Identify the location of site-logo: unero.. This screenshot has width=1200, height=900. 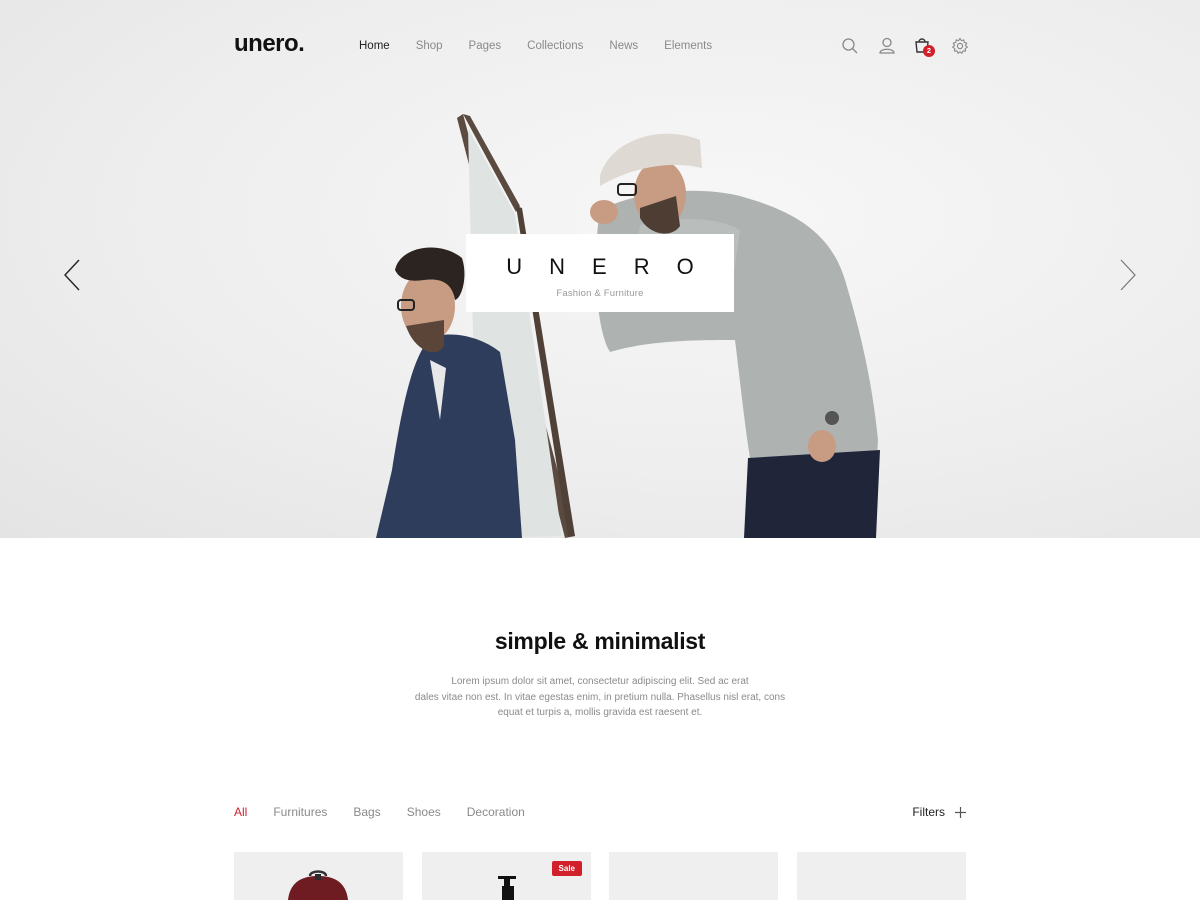
(269, 44).